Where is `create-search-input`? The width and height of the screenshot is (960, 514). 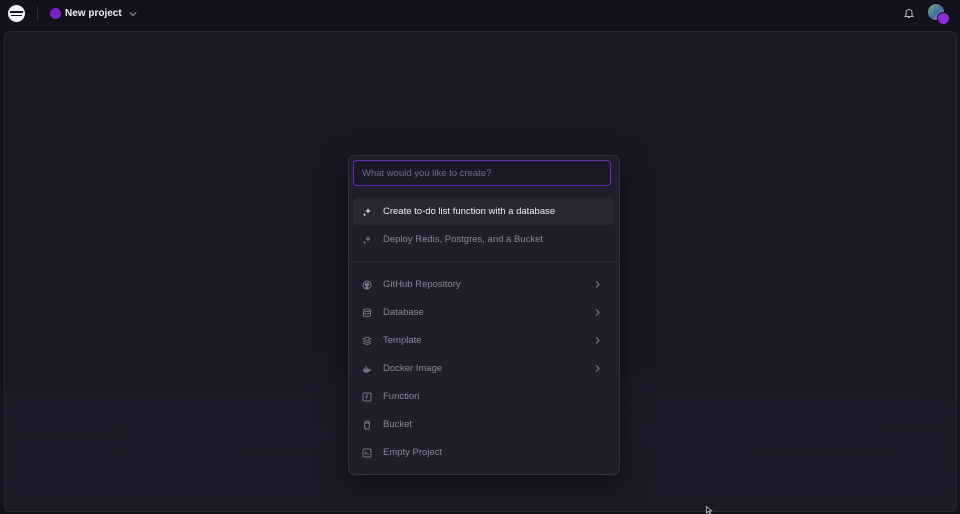
create-search-input is located at coordinates (482, 173).